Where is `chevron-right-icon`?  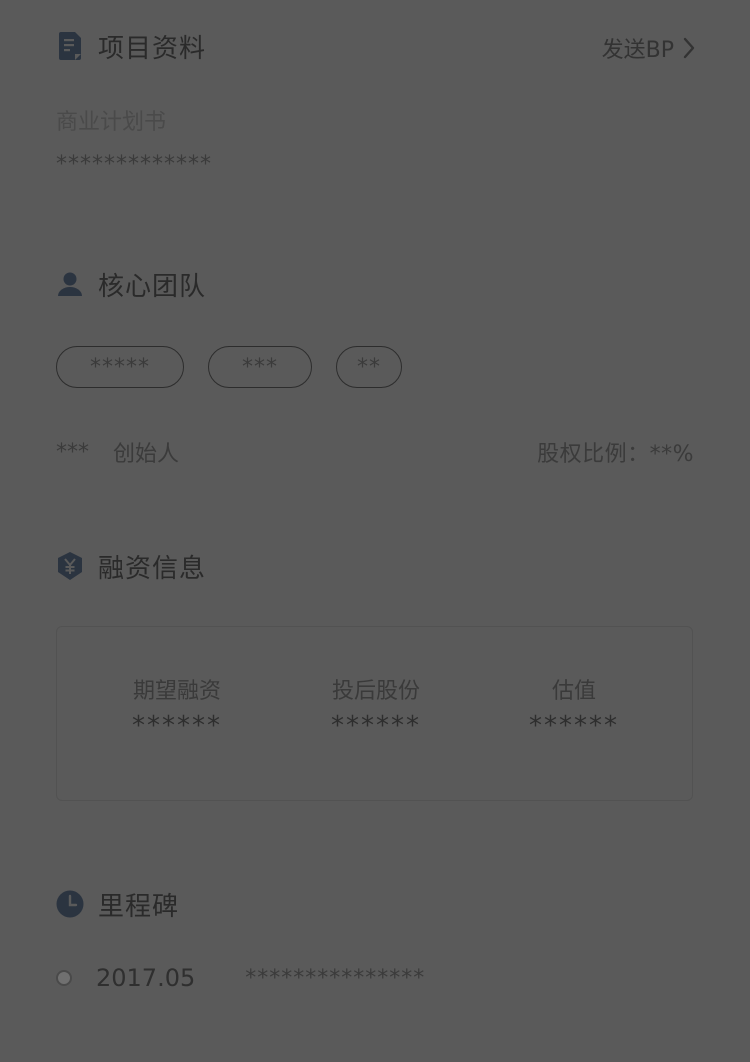 chevron-right-icon is located at coordinates (689, 48).